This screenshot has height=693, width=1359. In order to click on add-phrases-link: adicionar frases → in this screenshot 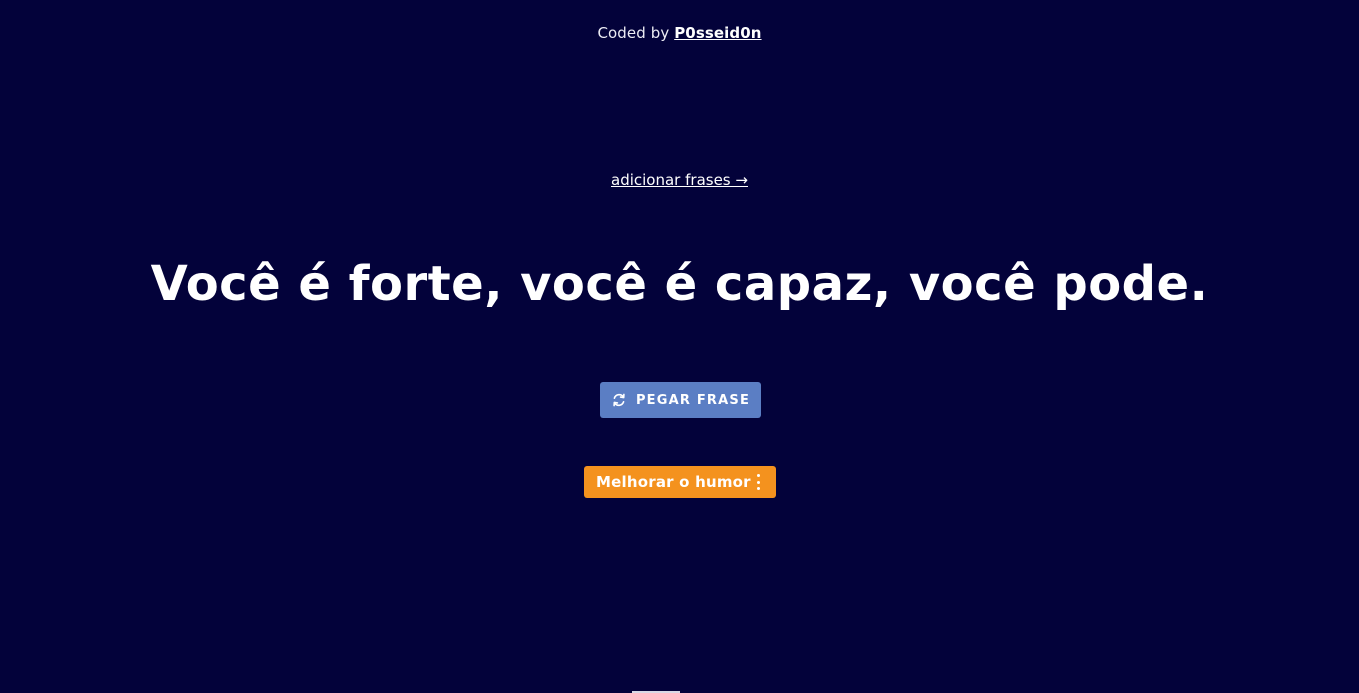, I will do `click(679, 180)`.